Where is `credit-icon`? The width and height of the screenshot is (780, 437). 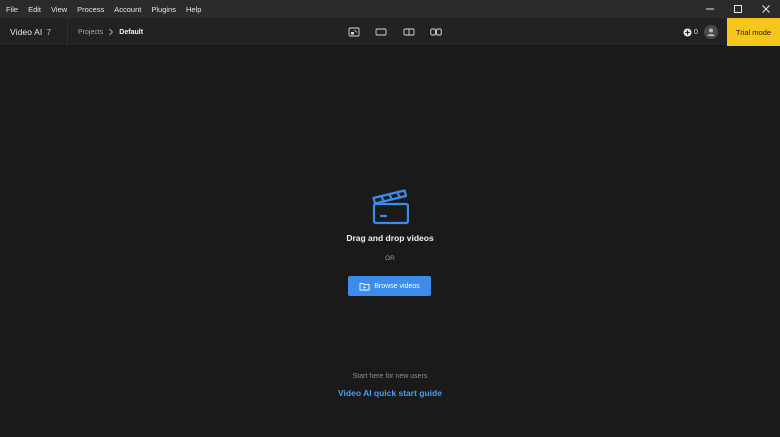 credit-icon is located at coordinates (687, 32).